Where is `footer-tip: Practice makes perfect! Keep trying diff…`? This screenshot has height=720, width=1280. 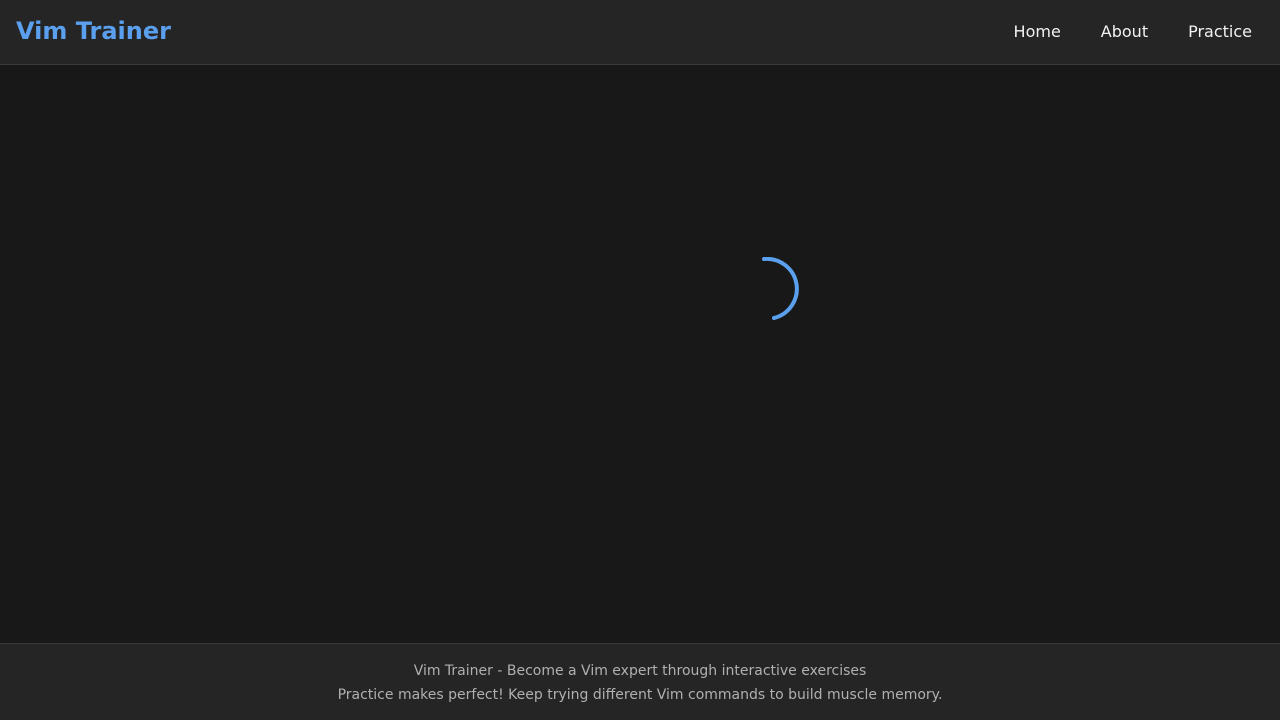
footer-tip: Practice makes perfect! Keep trying diff… is located at coordinates (640, 695).